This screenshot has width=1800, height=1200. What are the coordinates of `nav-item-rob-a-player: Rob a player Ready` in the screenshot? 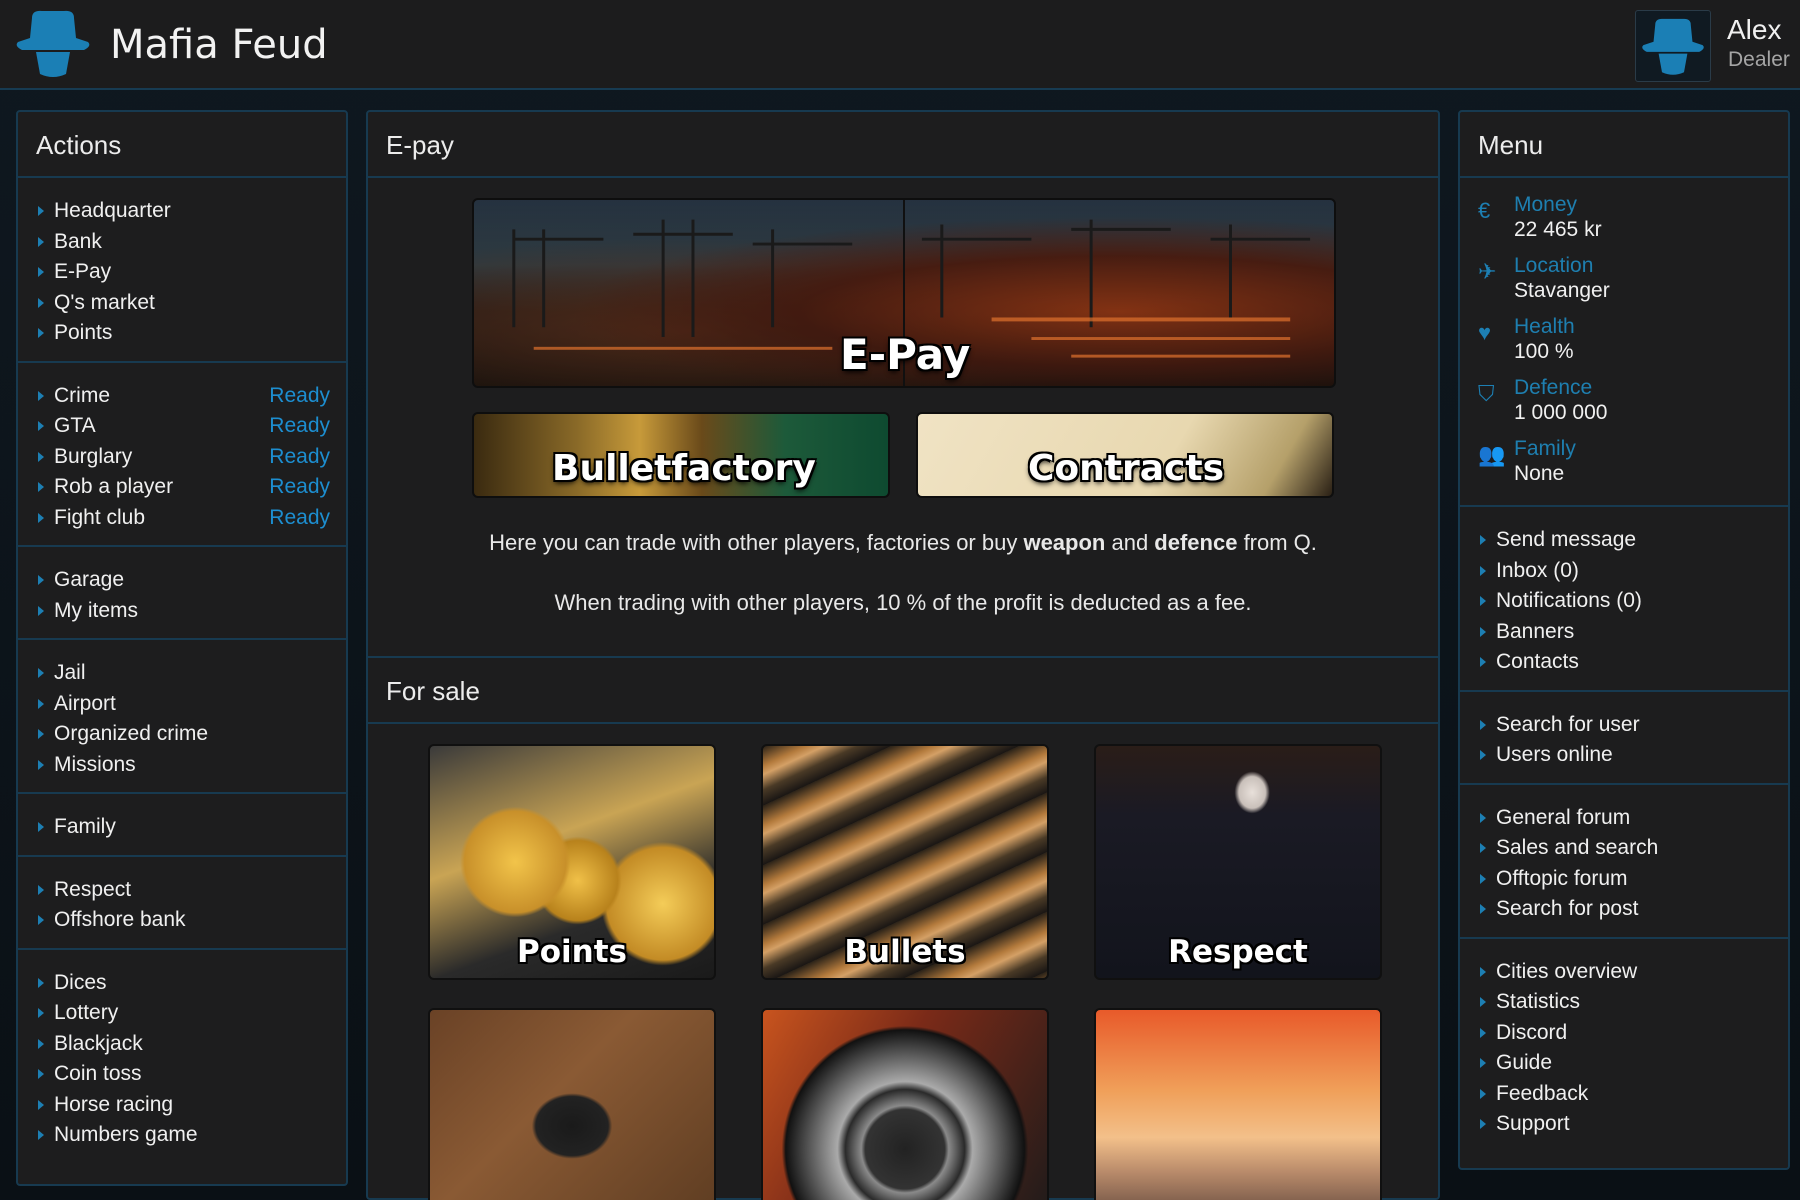 It's located at (183, 487).